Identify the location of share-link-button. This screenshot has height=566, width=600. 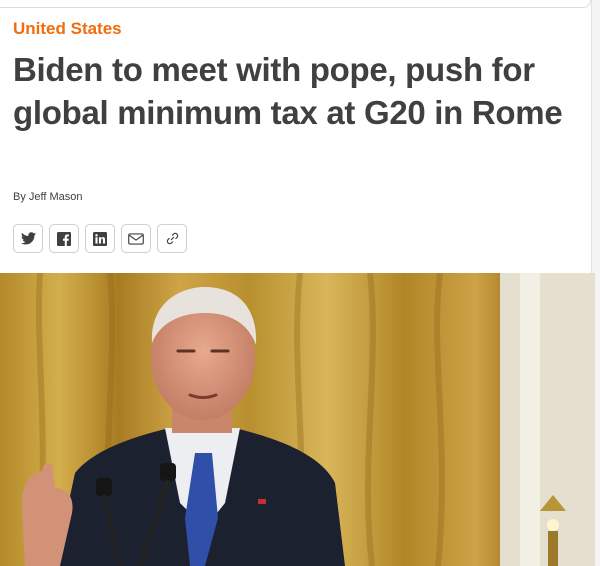
(172, 238).